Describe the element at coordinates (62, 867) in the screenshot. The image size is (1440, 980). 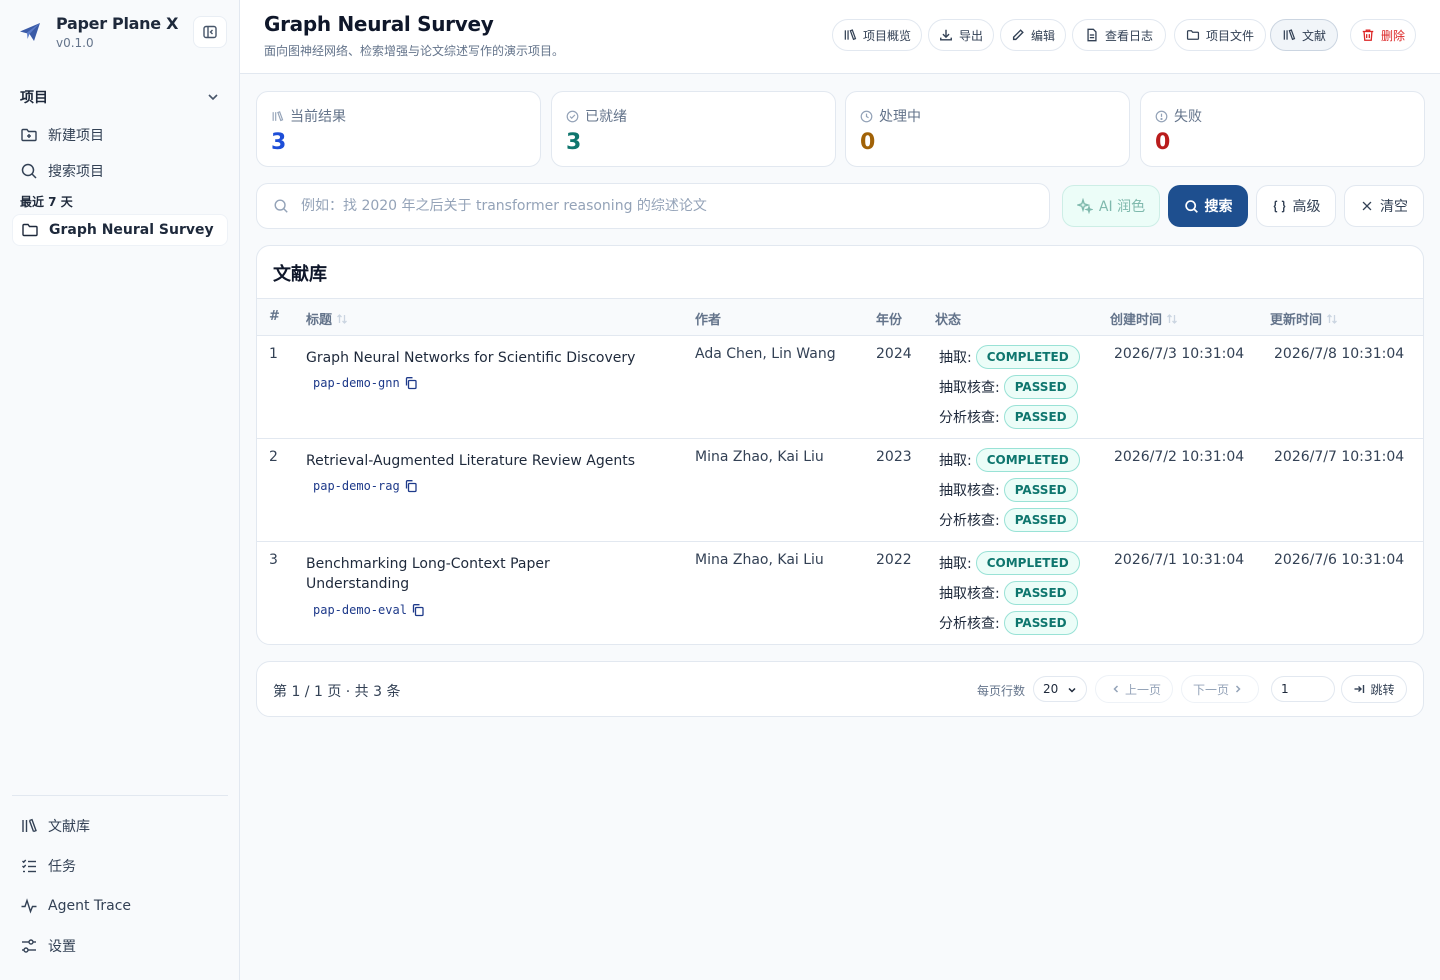
I see `sidebar-item-label: 任务` at that location.